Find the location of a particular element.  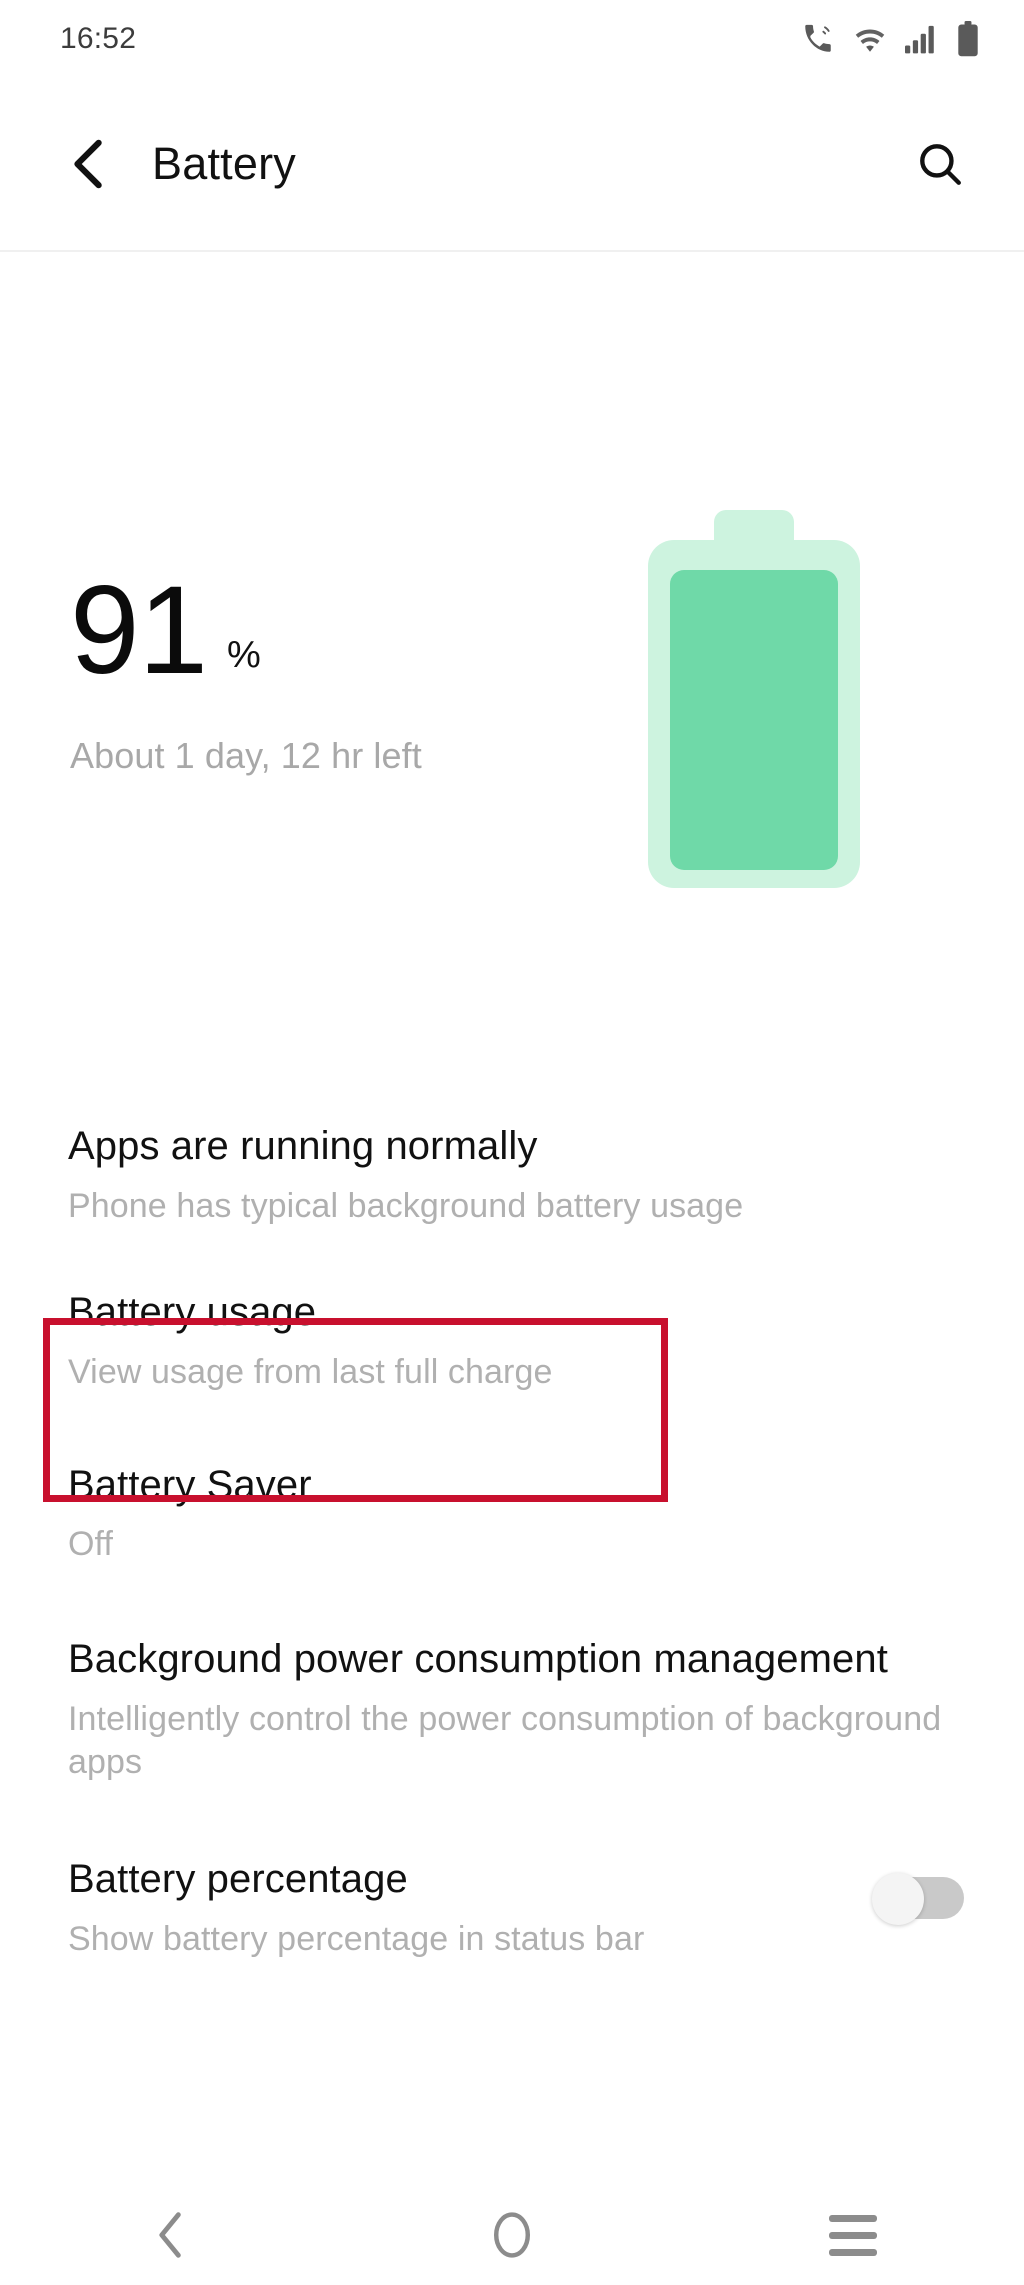

battery-saver-title: Battery Saver is located at coordinates (190, 1484).